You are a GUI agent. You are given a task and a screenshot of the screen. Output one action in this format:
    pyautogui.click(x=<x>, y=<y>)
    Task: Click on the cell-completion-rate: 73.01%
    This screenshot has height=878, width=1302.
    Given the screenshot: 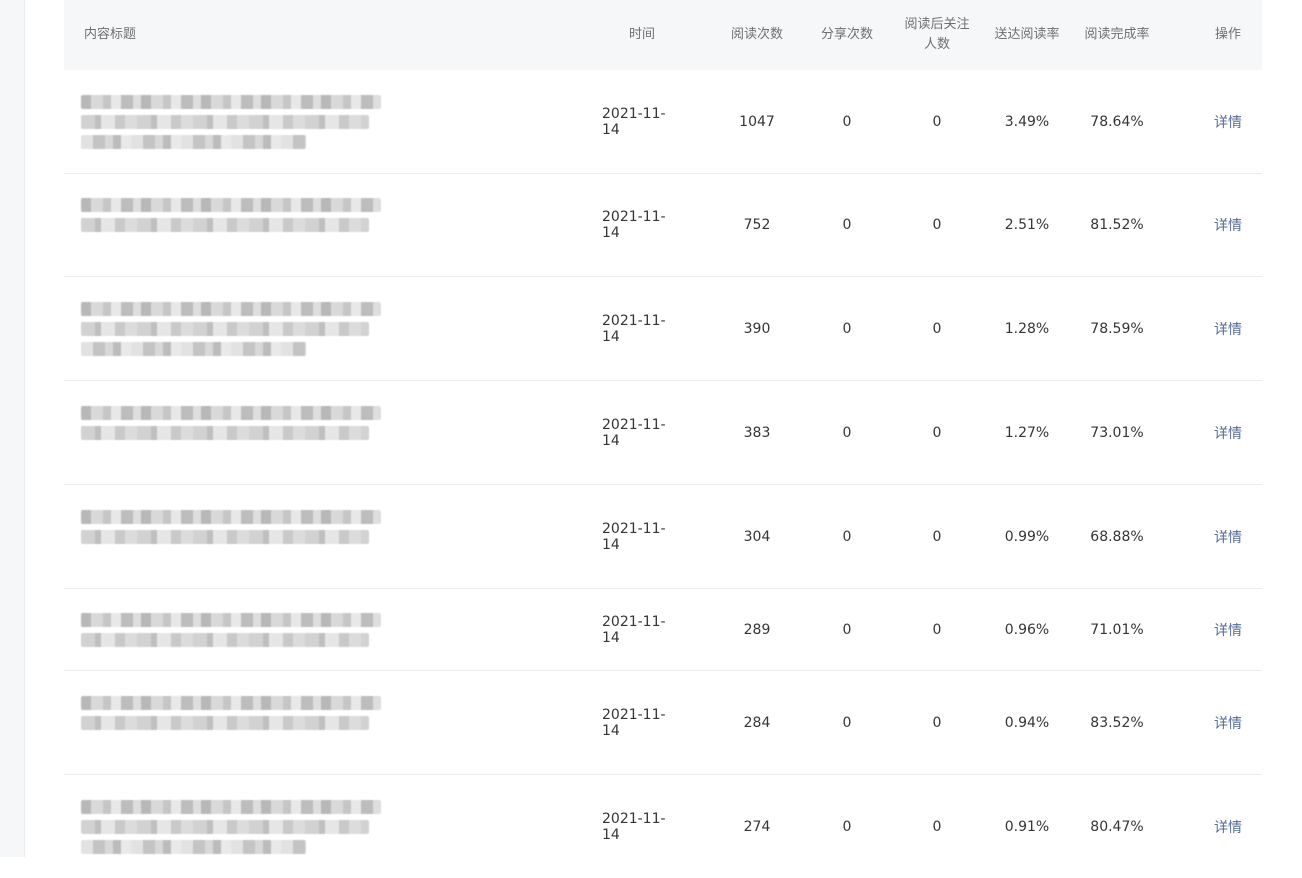 What is the action you would take?
    pyautogui.click(x=1117, y=432)
    